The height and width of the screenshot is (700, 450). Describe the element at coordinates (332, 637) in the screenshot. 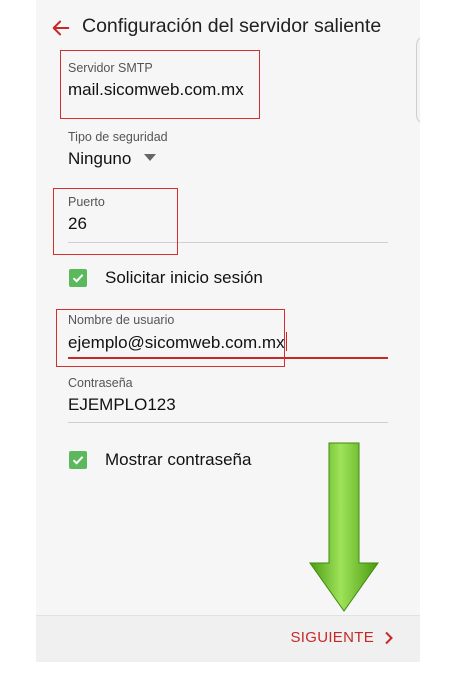

I see `next-label: SIGUIENTE` at that location.